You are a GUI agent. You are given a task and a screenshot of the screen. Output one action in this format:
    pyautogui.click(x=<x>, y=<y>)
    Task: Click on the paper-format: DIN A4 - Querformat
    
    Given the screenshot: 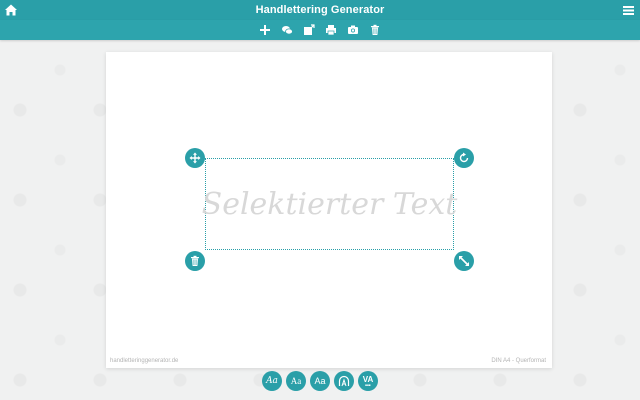 What is the action you would take?
    pyautogui.click(x=518, y=361)
    